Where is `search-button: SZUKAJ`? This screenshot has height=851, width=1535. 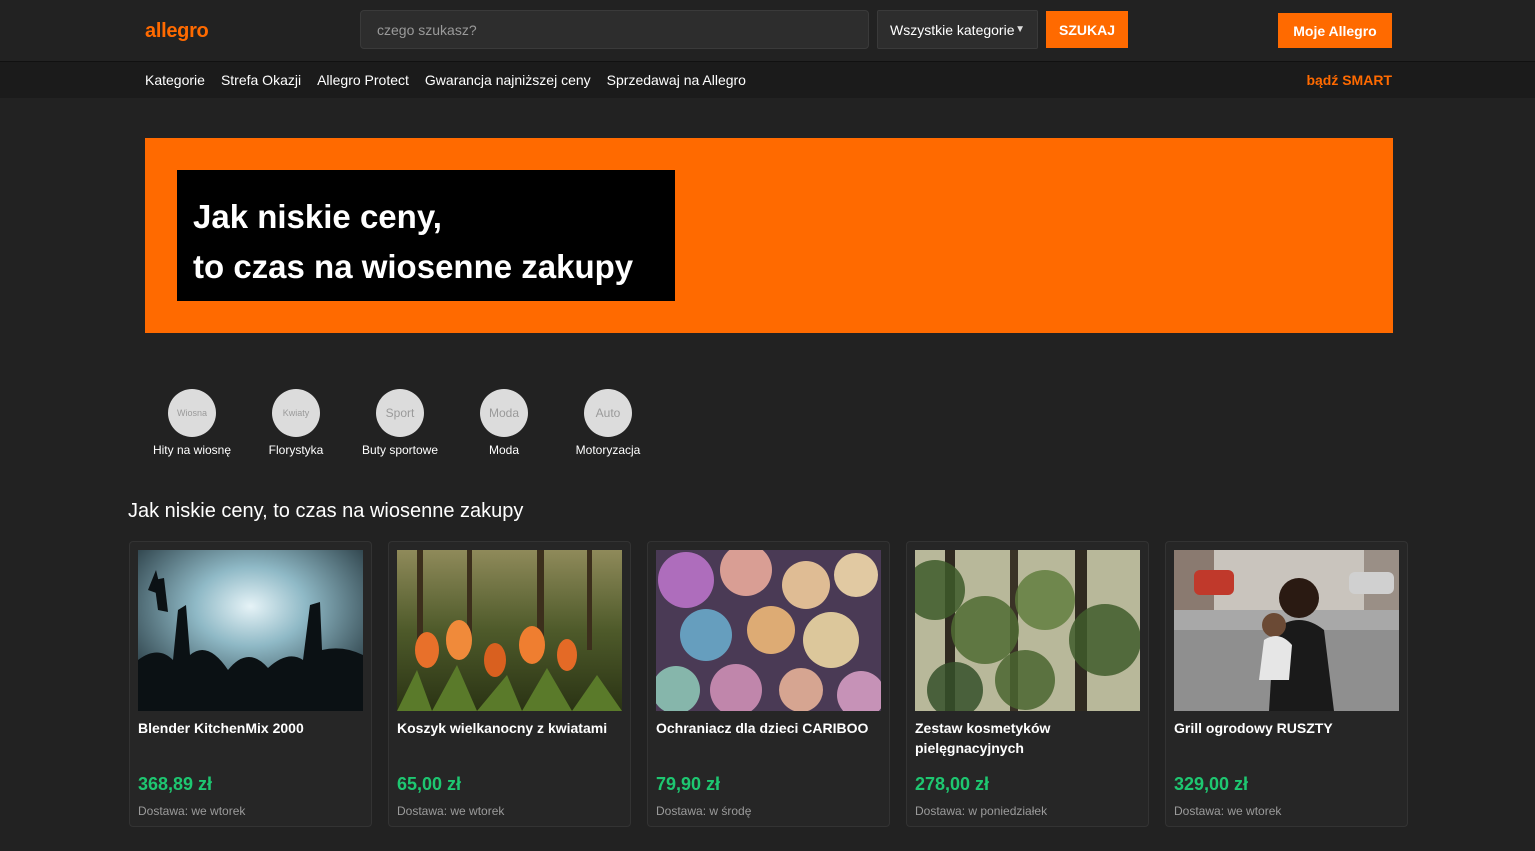
search-button: SZUKAJ is located at coordinates (1087, 29).